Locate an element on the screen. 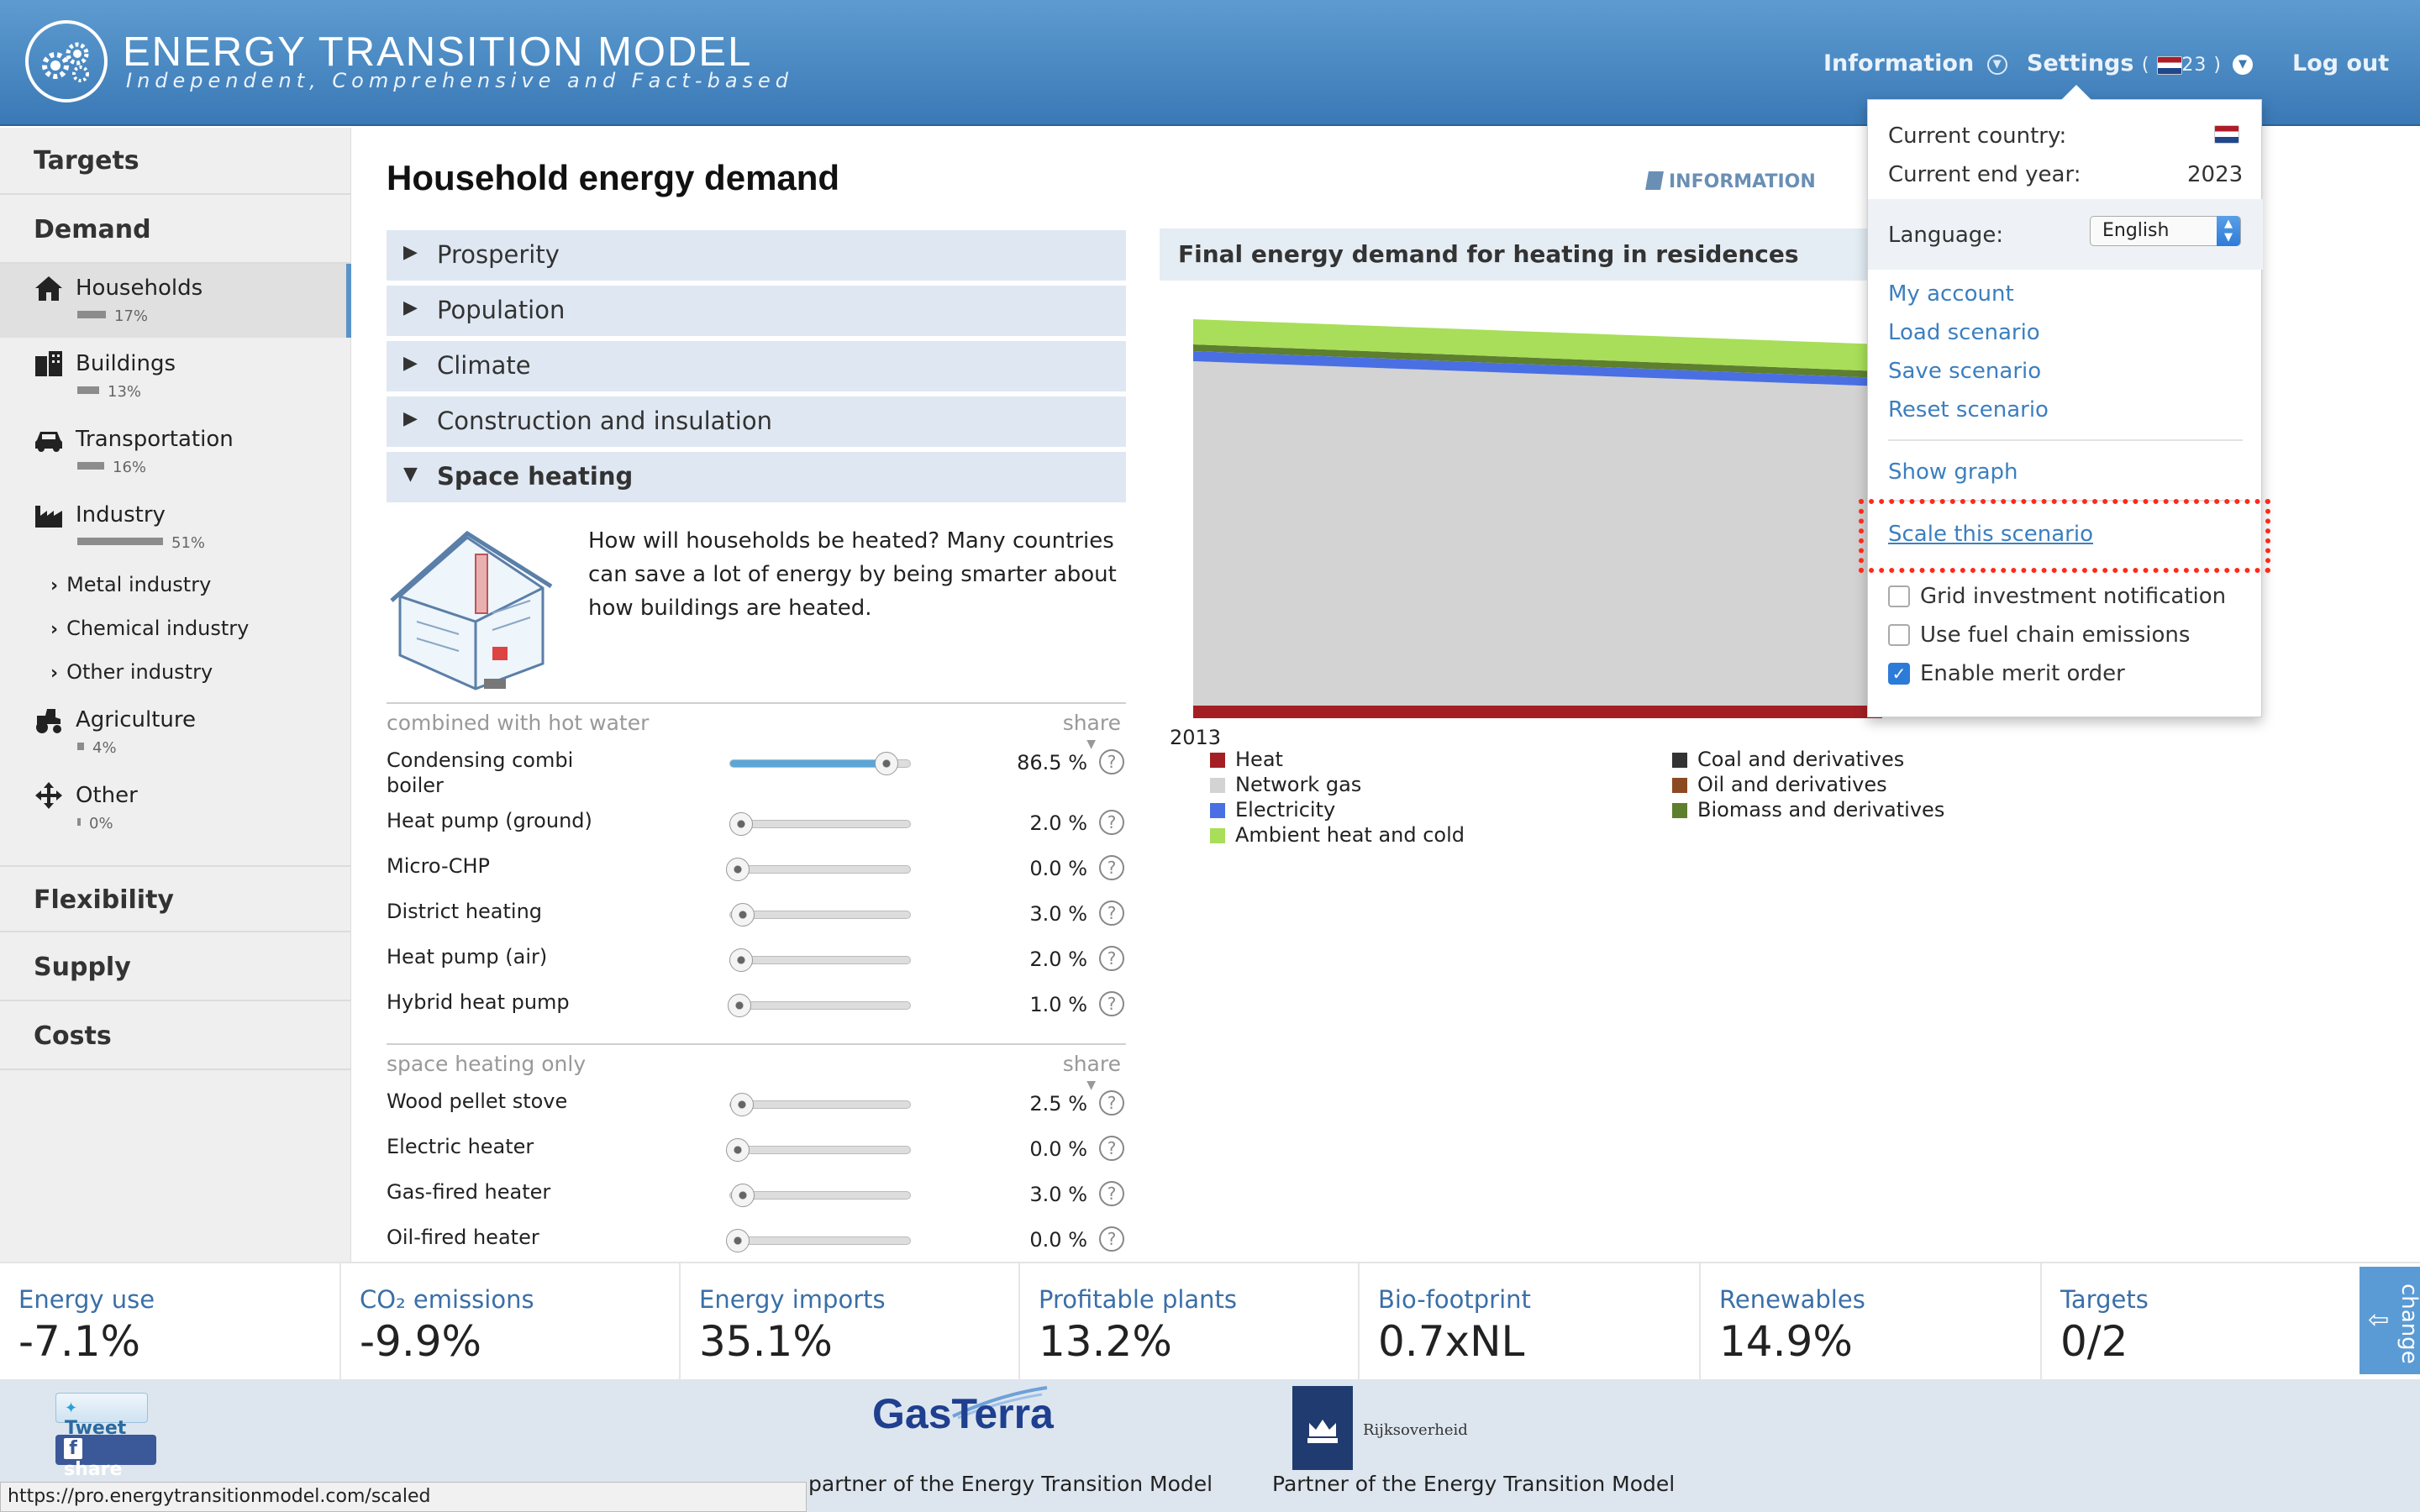  sidebar-item-households: Households 17% is located at coordinates (176, 301).